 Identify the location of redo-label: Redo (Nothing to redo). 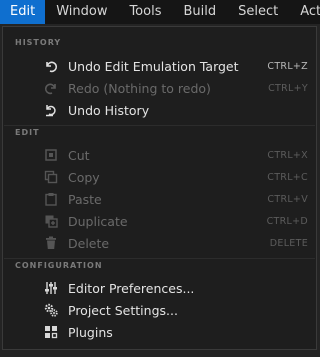
(139, 88).